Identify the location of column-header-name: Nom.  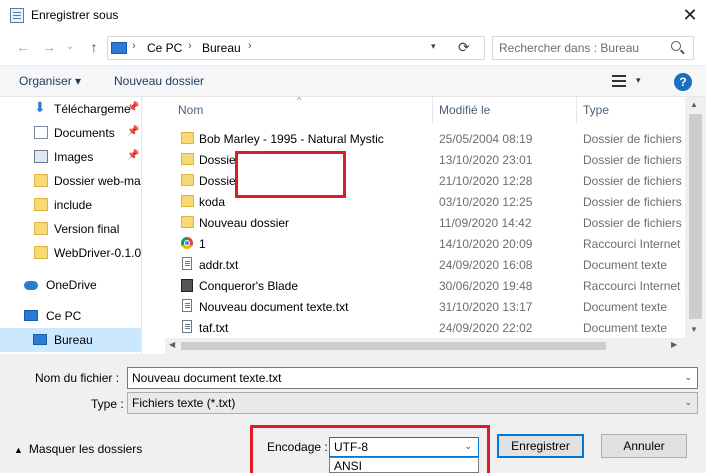
(190, 110).